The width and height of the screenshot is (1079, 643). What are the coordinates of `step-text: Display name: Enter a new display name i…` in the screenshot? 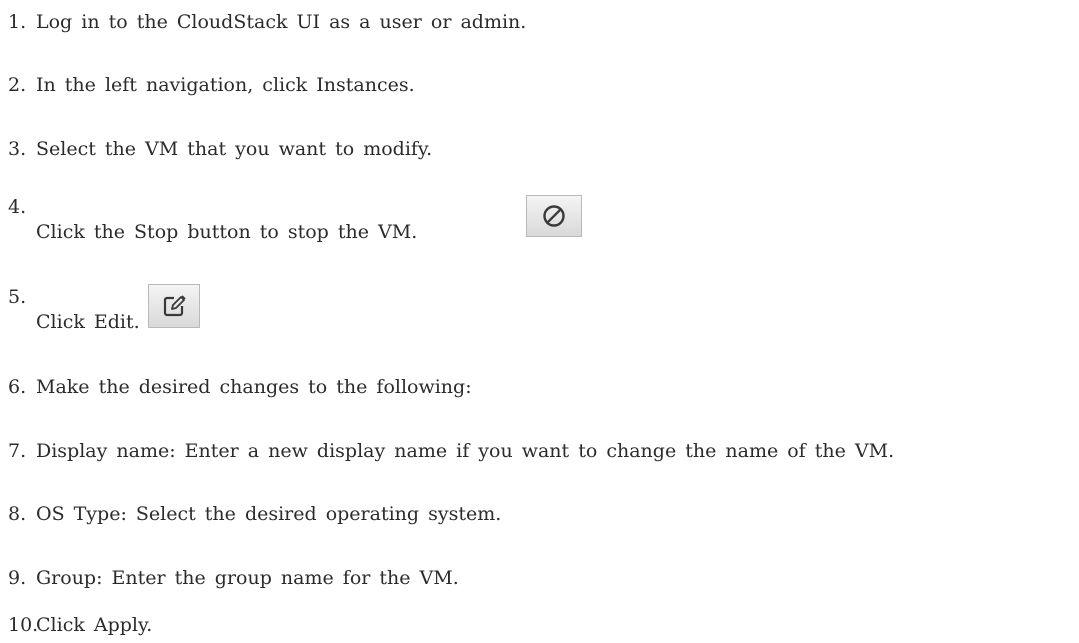 It's located at (465, 451).